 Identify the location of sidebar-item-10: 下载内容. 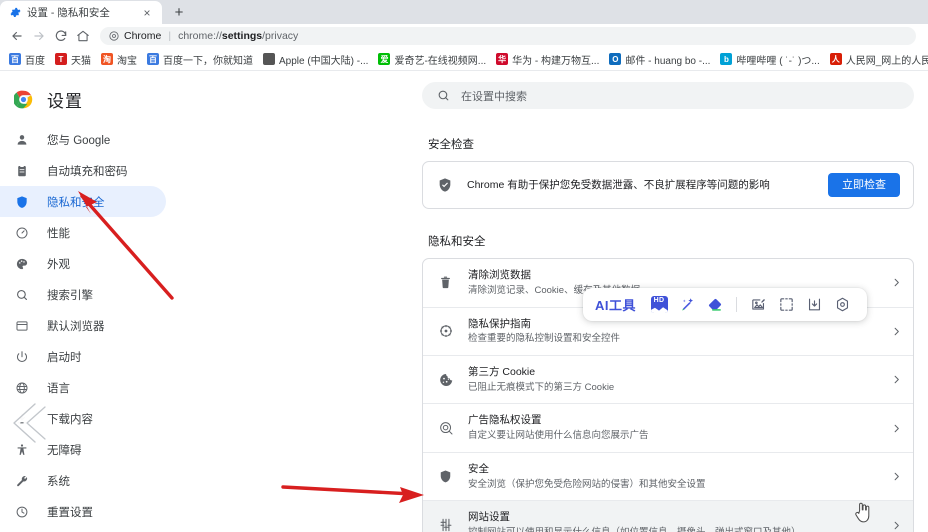
(83, 418).